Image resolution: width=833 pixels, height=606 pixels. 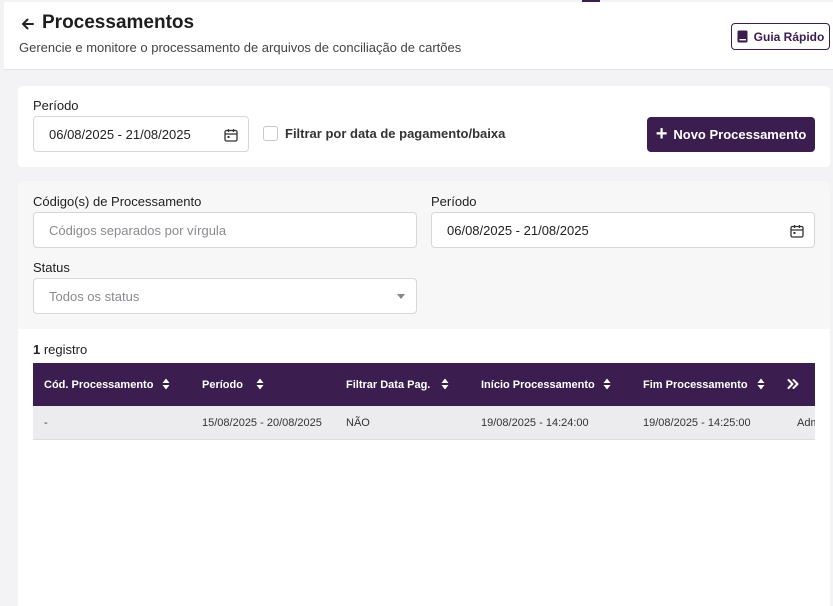 I want to click on status-label: Status, so click(x=51, y=267).